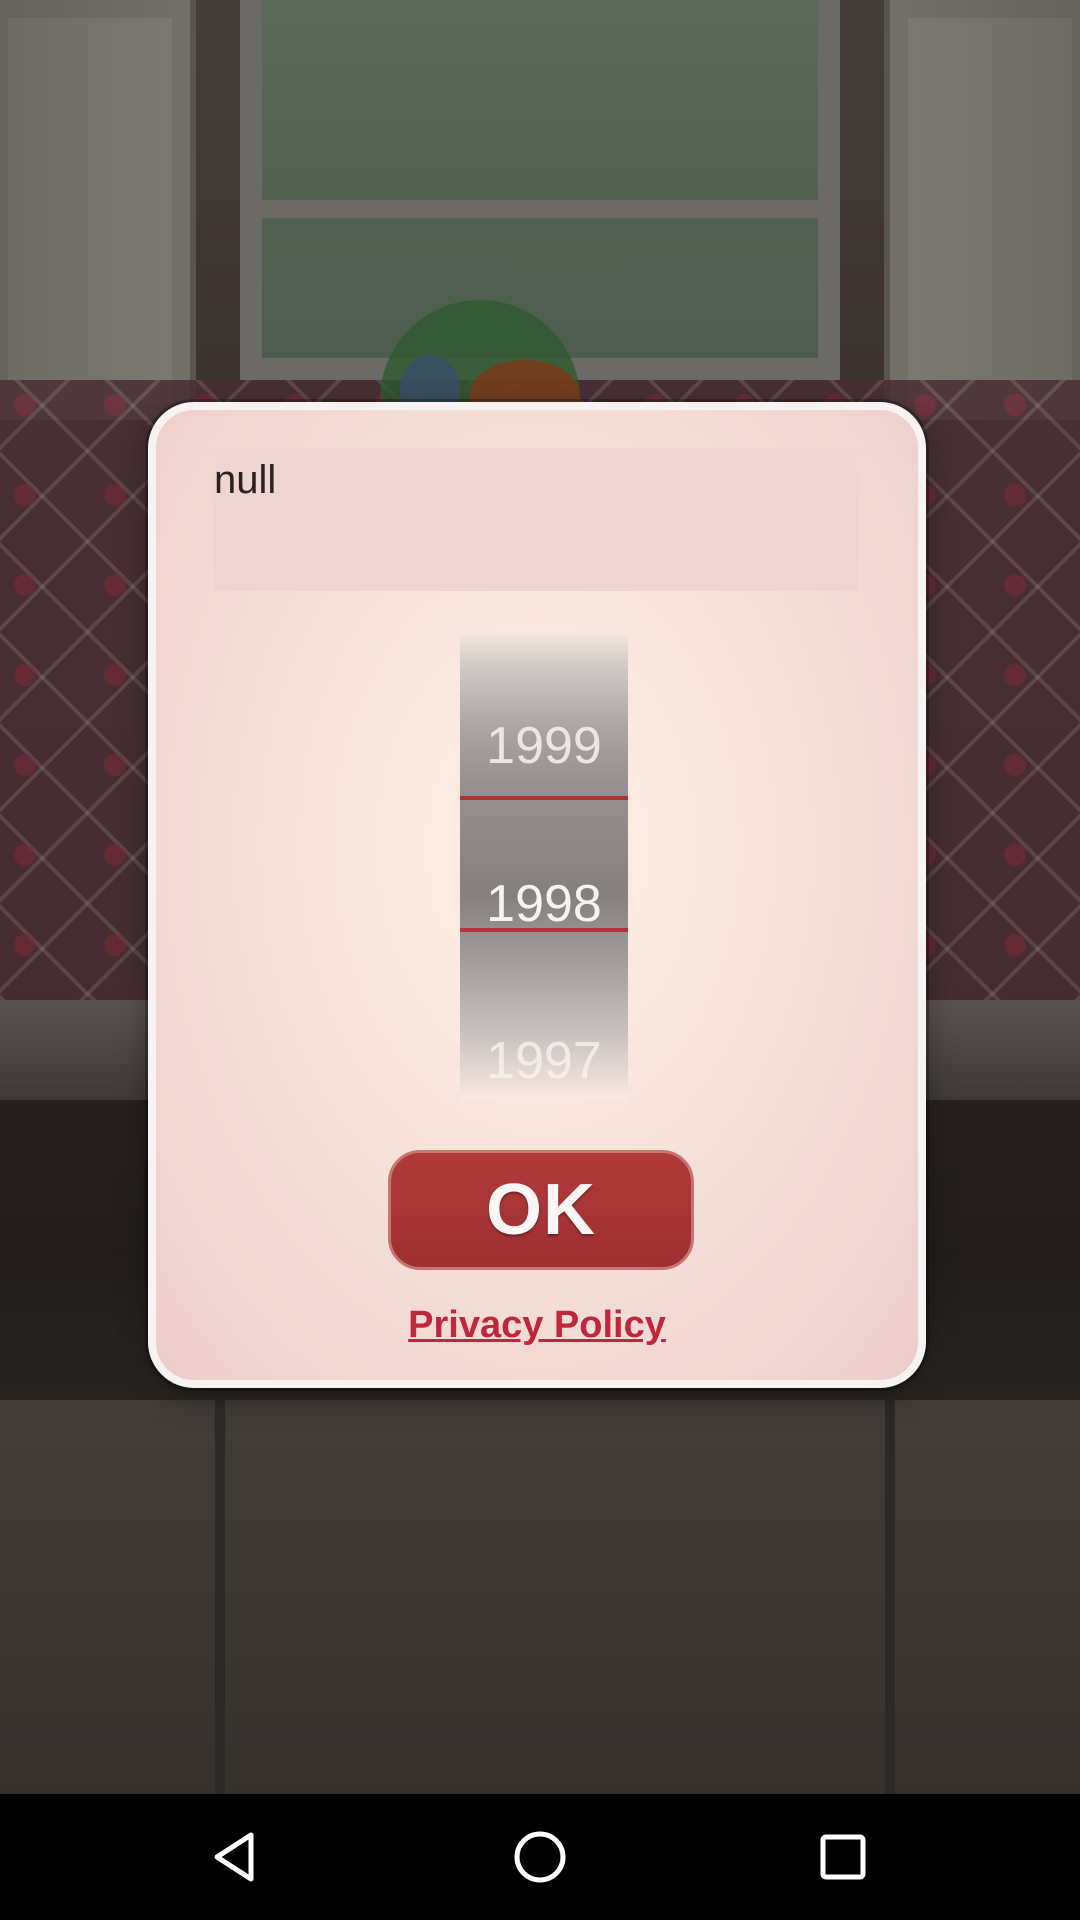  I want to click on ok-button-label: OK, so click(541, 1210).